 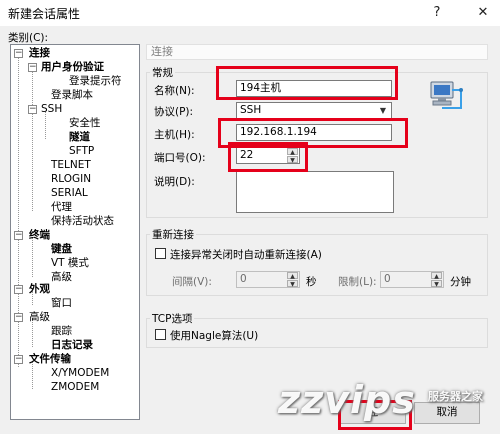 What do you see at coordinates (85, 123) in the screenshot?
I see `tree-item-security: 安全性` at bounding box center [85, 123].